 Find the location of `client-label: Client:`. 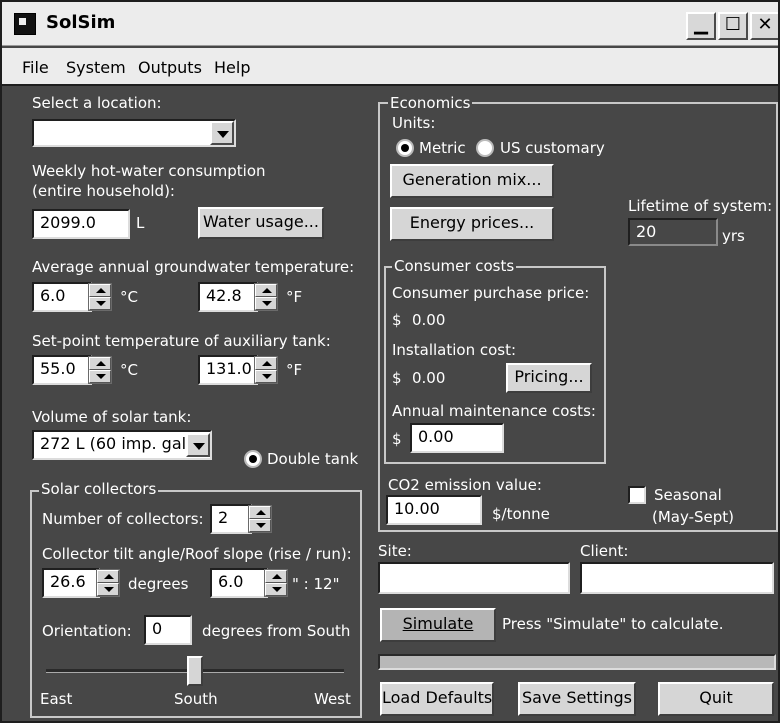

client-label: Client: is located at coordinates (604, 551).